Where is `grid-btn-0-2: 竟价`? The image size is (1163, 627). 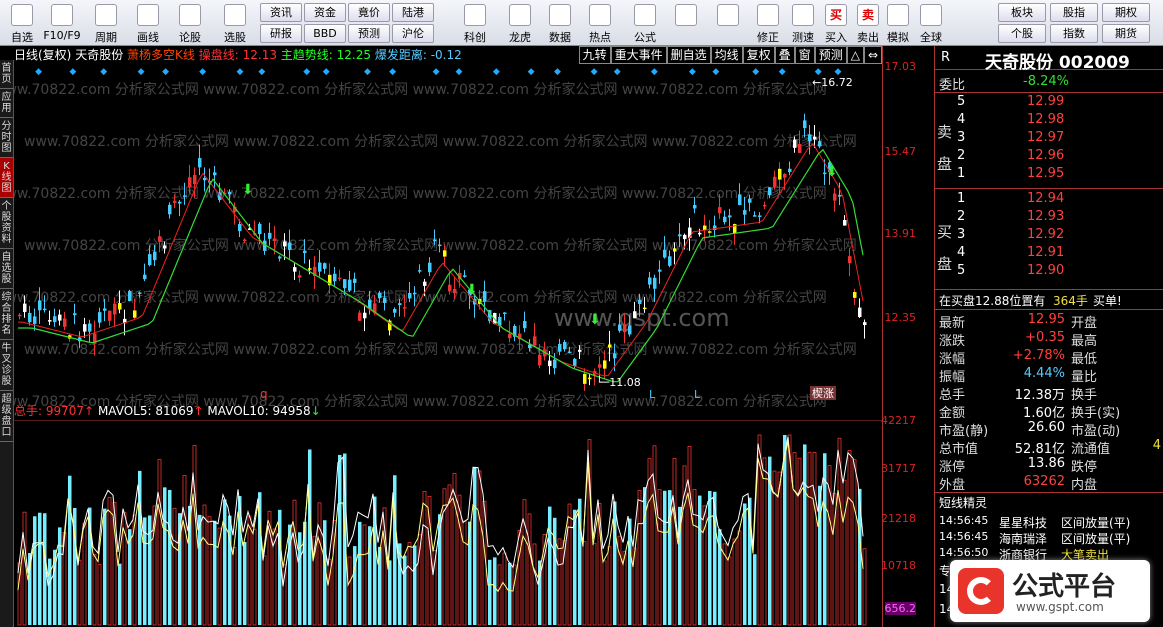
grid-btn-0-2: 竟价 is located at coordinates (369, 12).